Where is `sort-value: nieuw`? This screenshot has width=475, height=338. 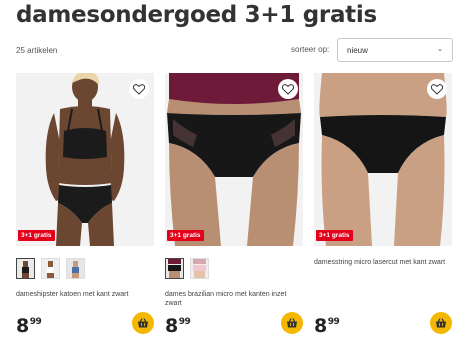
sort-value: nieuw is located at coordinates (357, 50).